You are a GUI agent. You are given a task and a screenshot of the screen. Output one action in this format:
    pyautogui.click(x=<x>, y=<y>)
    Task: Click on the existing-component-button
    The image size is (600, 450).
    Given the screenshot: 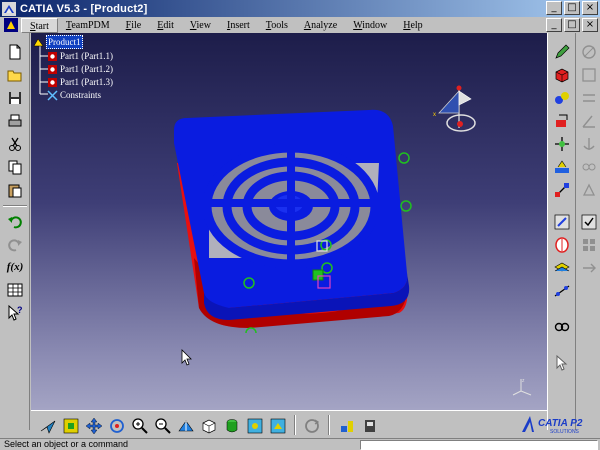 What is the action you would take?
    pyautogui.click(x=562, y=98)
    